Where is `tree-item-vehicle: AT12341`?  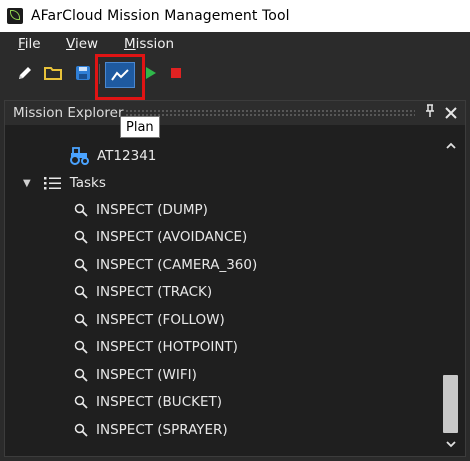
tree-item-vehicle: AT12341 is located at coordinates (112, 156).